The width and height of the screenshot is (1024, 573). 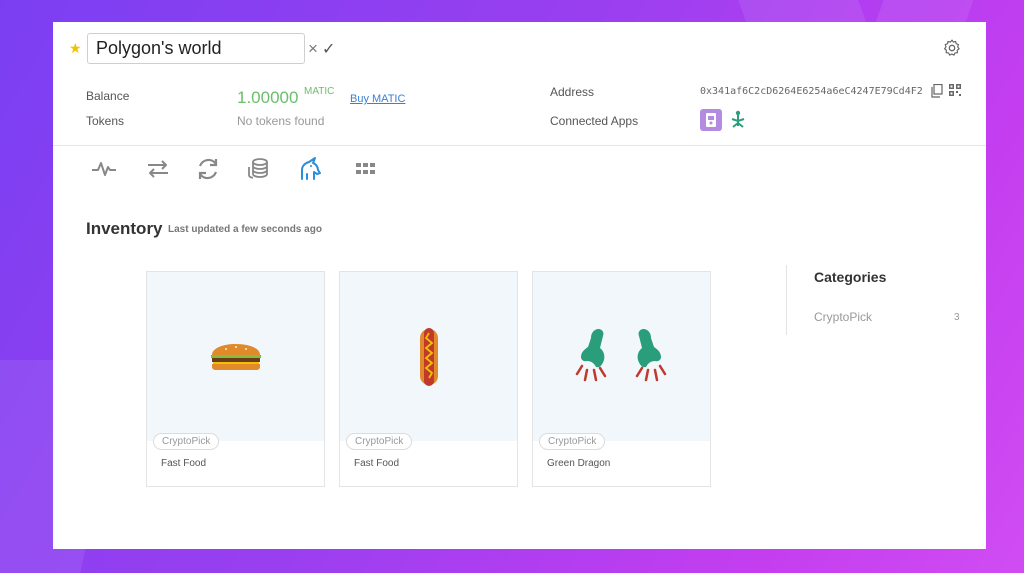 What do you see at coordinates (319, 91) in the screenshot?
I see `balance-unit: MATIC` at bounding box center [319, 91].